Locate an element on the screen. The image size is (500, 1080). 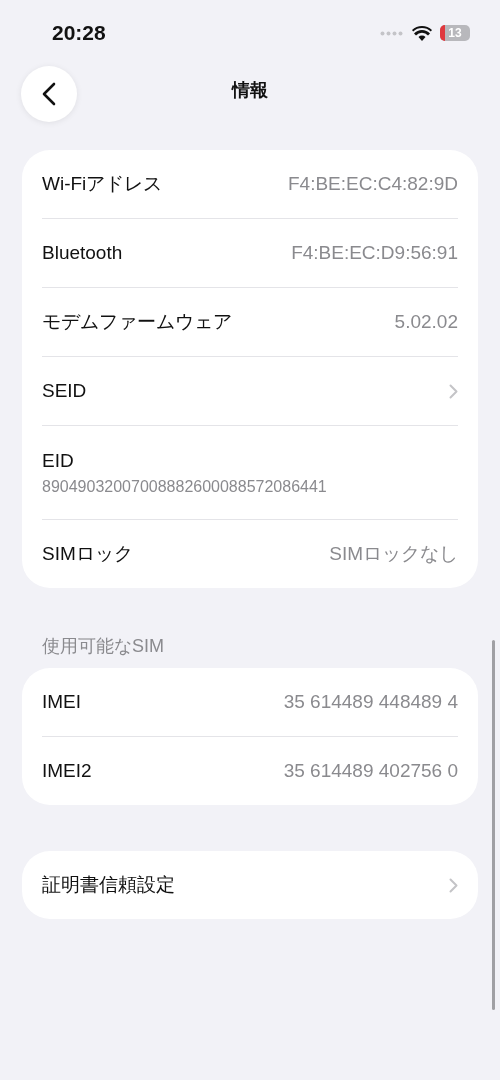
page-title: 情報 is located at coordinates (250, 90).